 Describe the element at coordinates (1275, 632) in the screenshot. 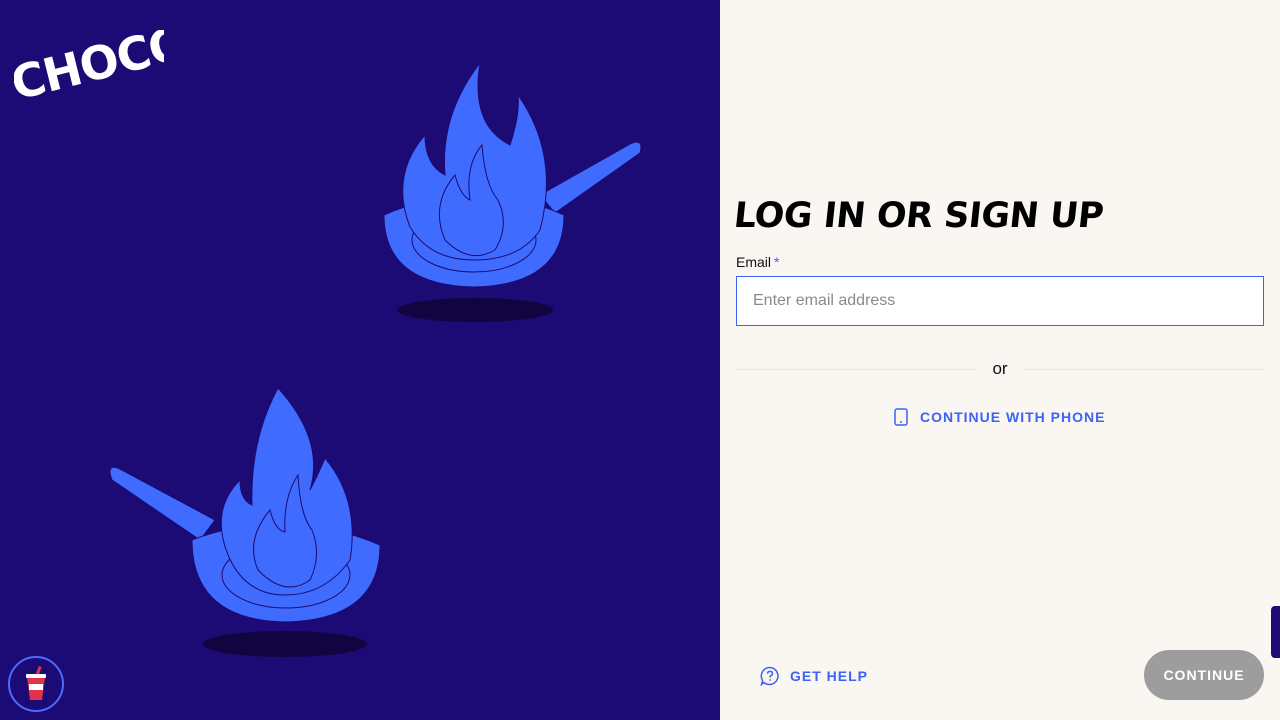

I see `side-feedback-tab` at that location.